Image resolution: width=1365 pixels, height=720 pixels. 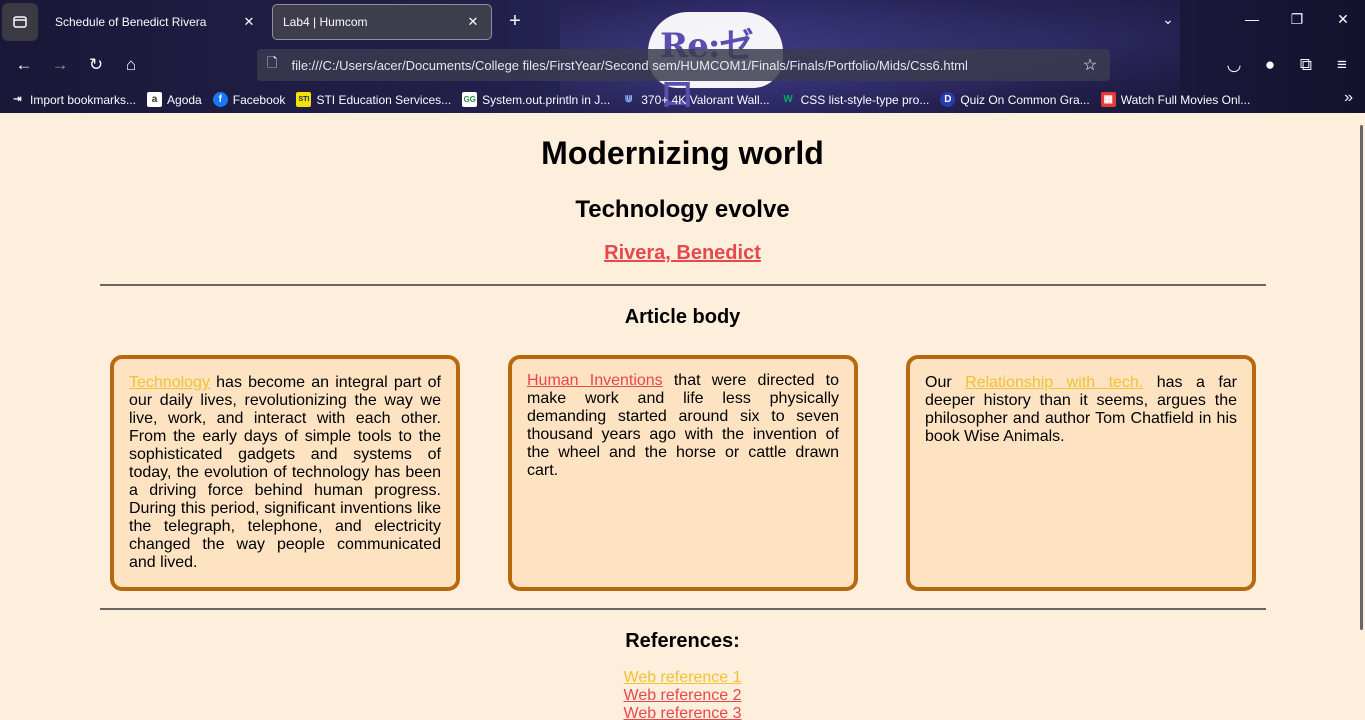 I want to click on bookmark-agoda: a Agoda, so click(x=174, y=99).